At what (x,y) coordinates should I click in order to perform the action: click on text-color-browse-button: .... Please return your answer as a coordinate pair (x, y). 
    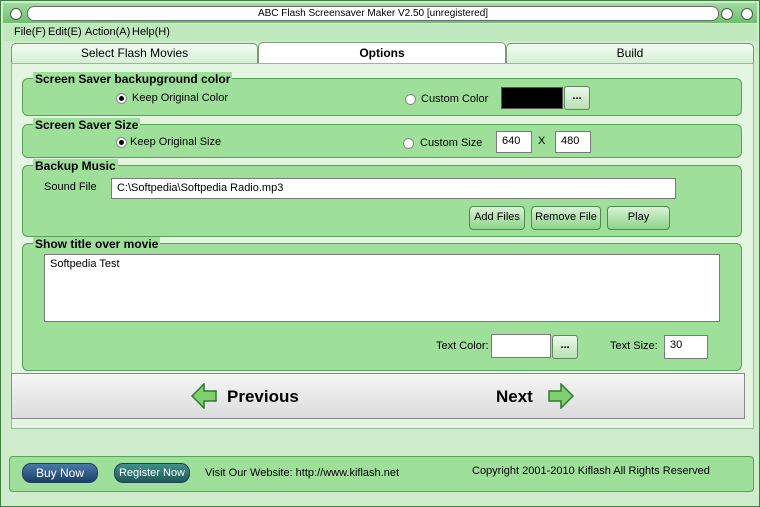
    Looking at the image, I should click on (565, 347).